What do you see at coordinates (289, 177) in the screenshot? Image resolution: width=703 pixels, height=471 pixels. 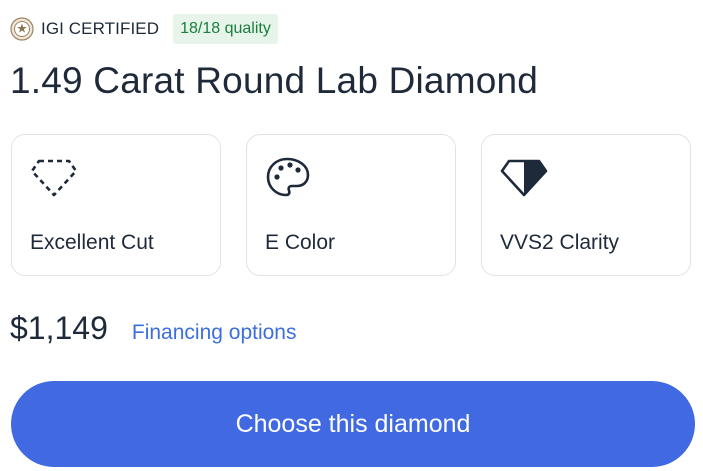 I see `palette-icon` at bounding box center [289, 177].